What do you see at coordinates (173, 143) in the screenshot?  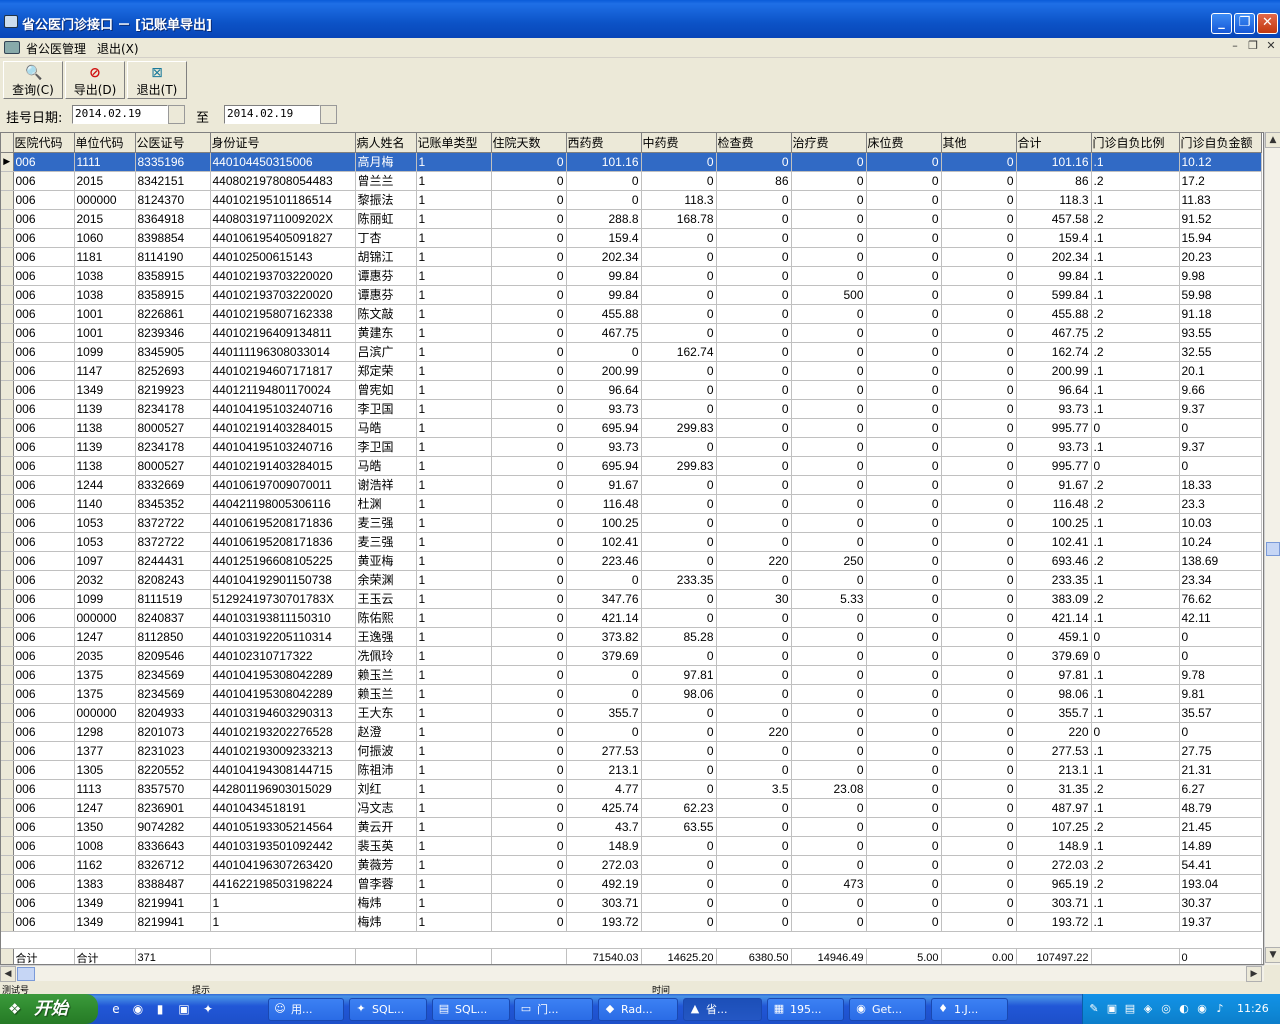 I see `column-header: 公医证号` at bounding box center [173, 143].